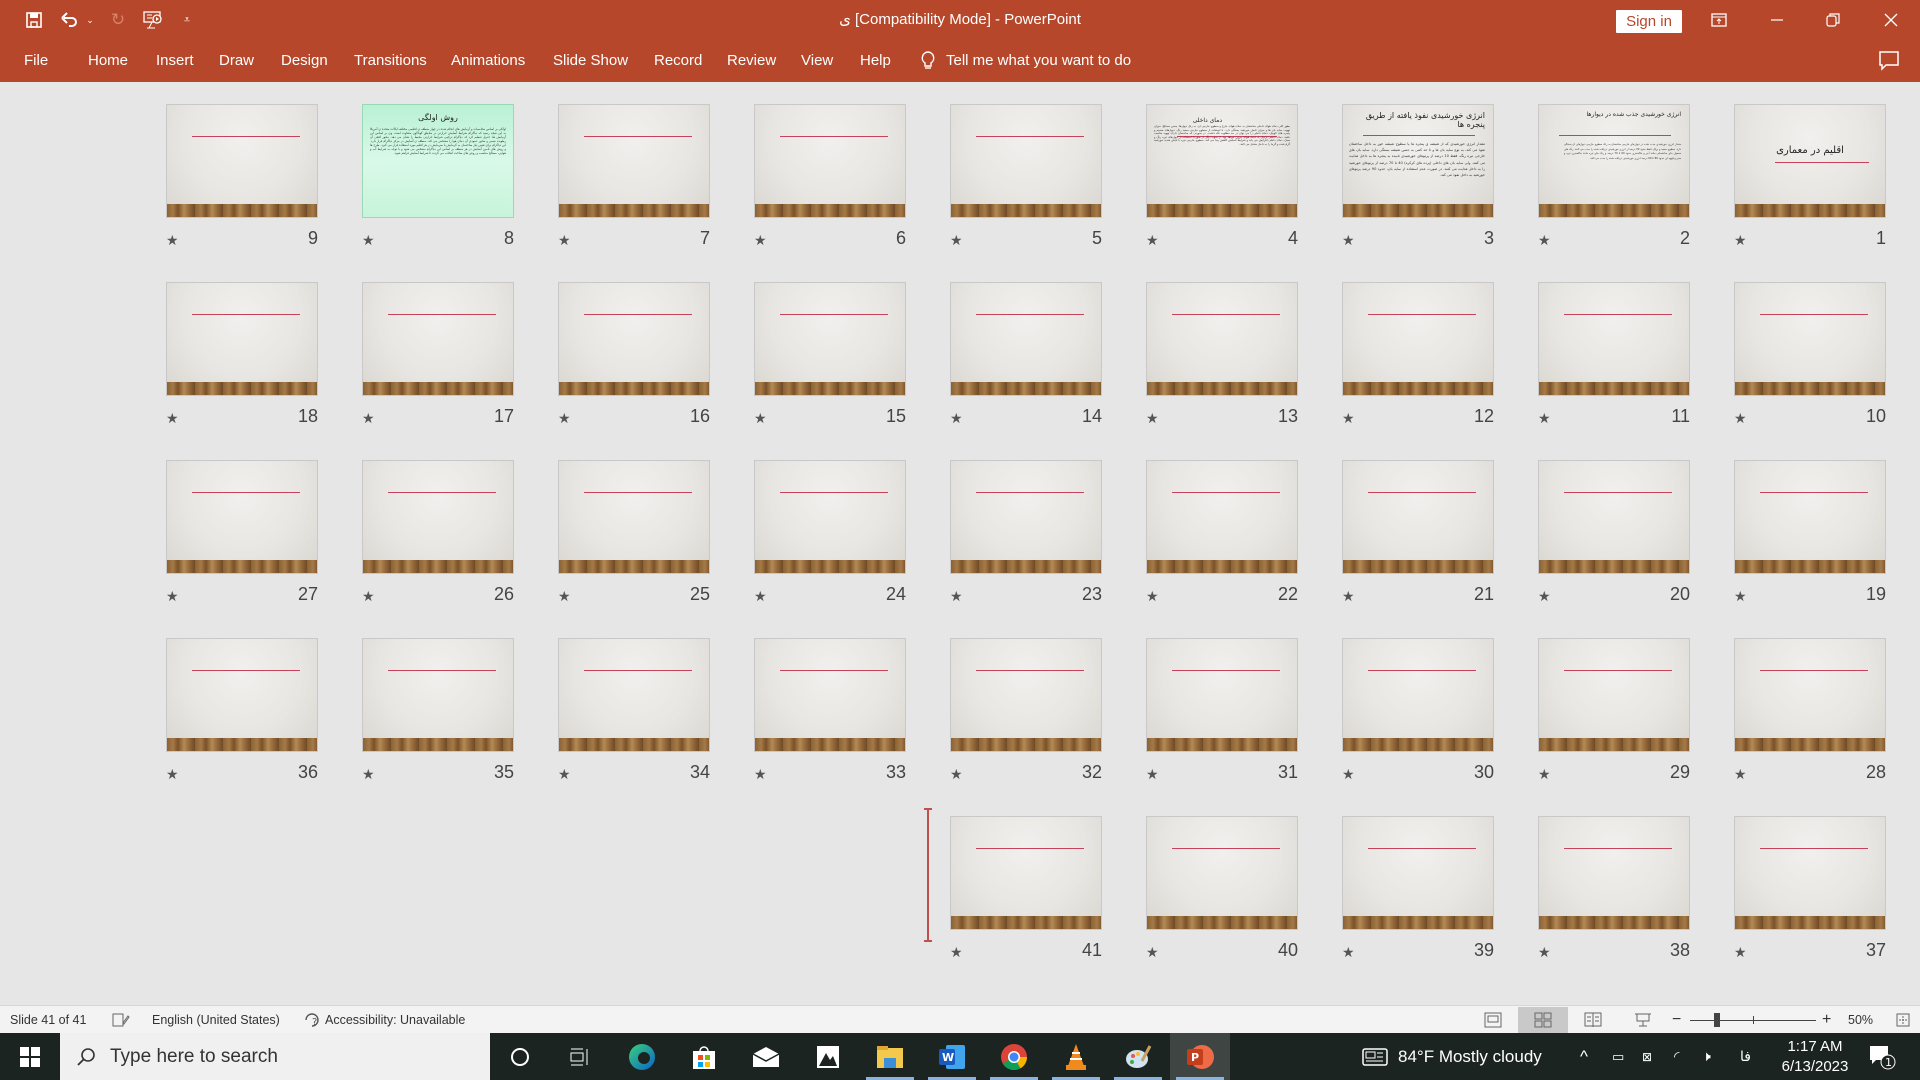  Describe the element at coordinates (34, 20) in the screenshot. I see `save-icon` at that location.